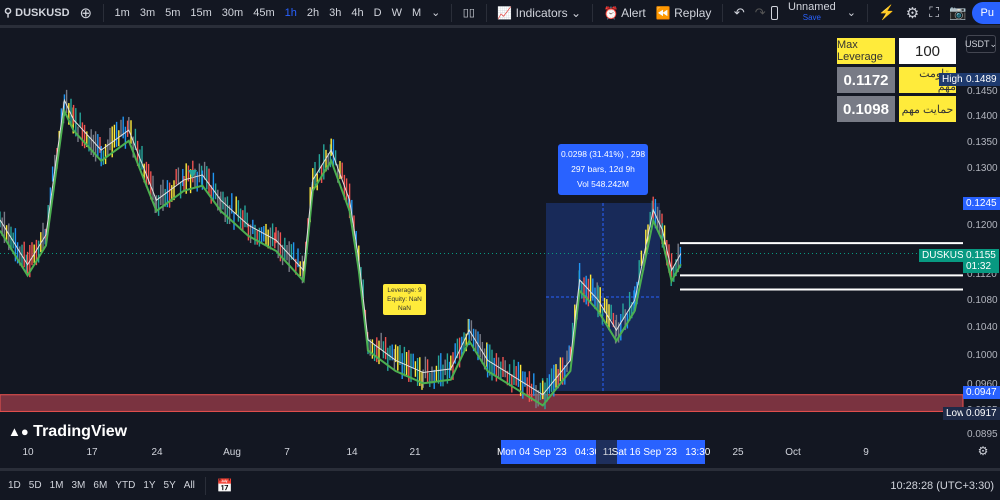 This screenshot has height=500, width=1000. I want to click on interval-3m: 3m, so click(147, 13).